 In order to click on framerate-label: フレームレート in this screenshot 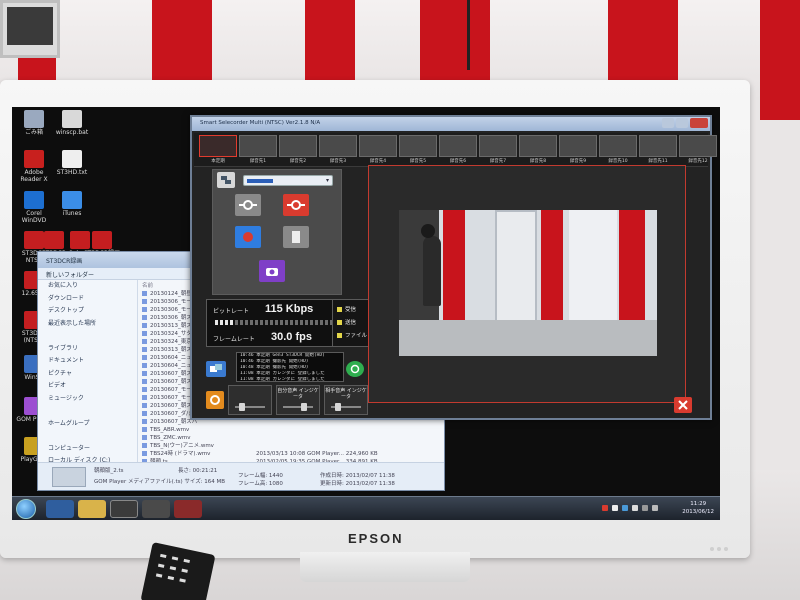, I will do `click(234, 339)`.